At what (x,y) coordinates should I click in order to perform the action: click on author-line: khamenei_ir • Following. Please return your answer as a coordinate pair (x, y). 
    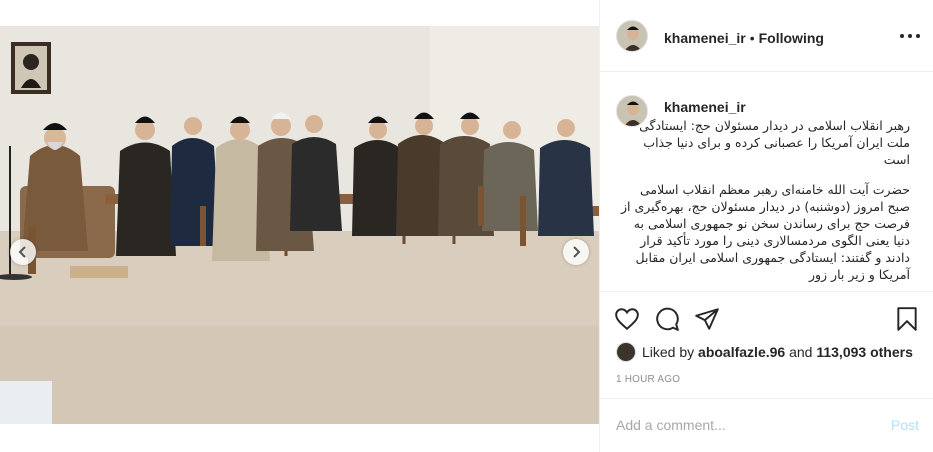
    Looking at the image, I should click on (744, 38).